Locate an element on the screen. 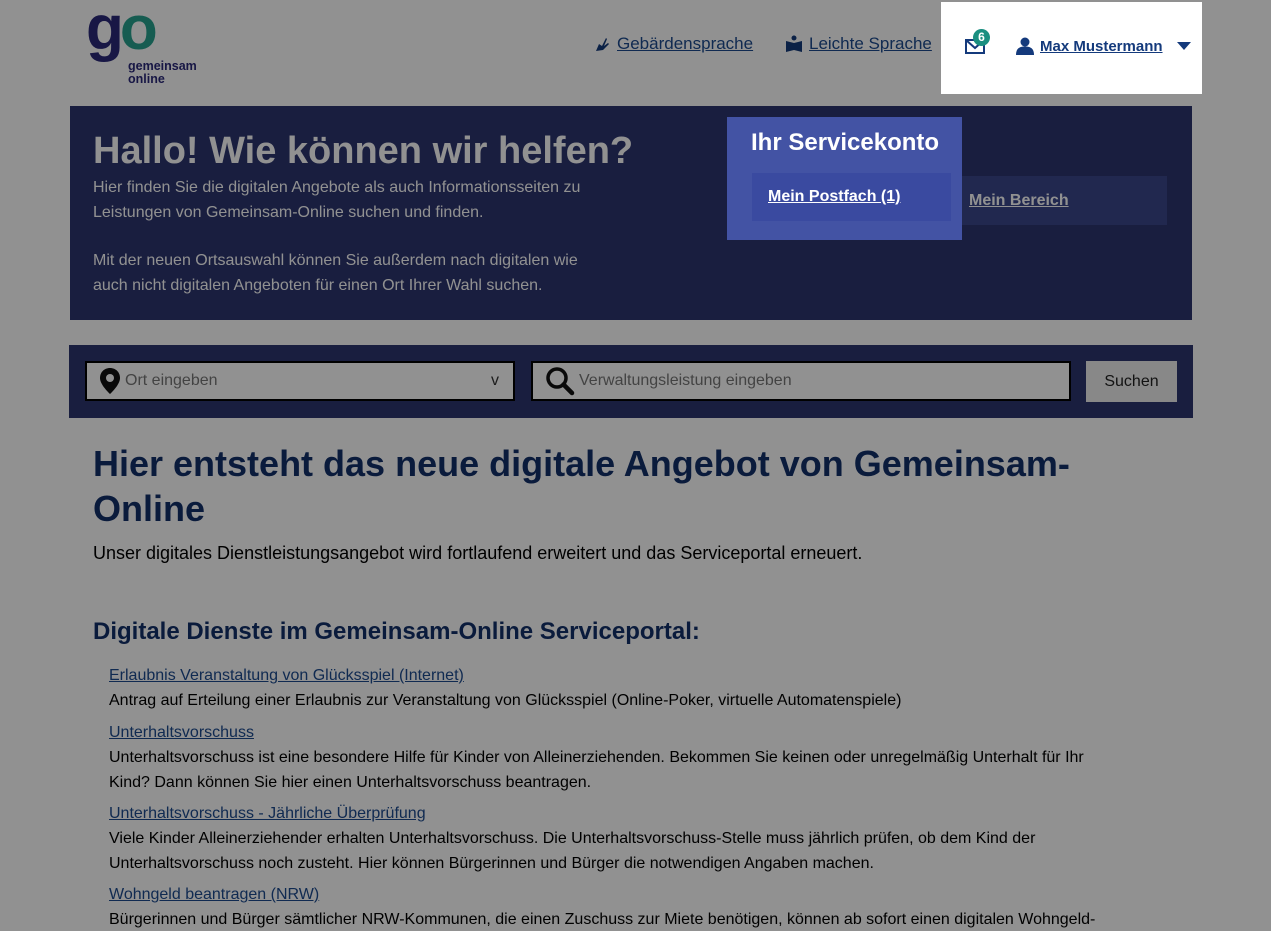  logo: go gemeinsam online is located at coordinates (151, 46).